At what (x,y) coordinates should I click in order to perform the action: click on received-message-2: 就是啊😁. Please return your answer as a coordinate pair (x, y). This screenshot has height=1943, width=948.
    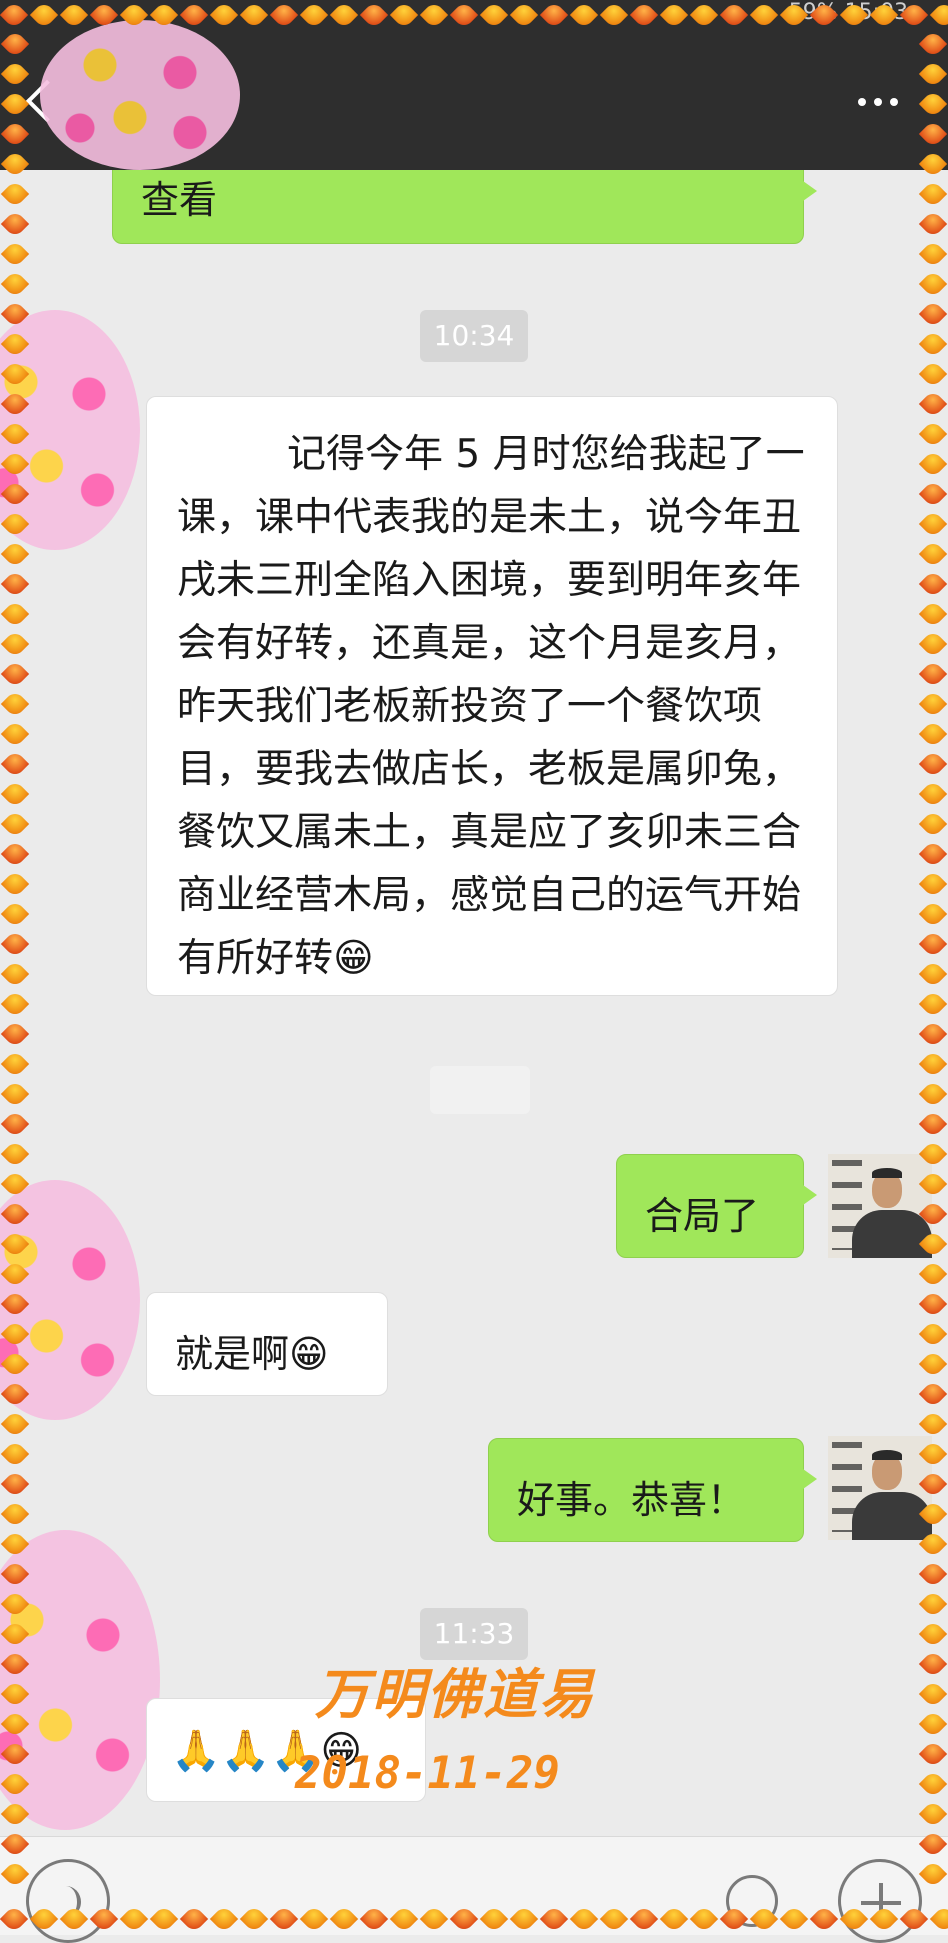
    Looking at the image, I should click on (267, 1344).